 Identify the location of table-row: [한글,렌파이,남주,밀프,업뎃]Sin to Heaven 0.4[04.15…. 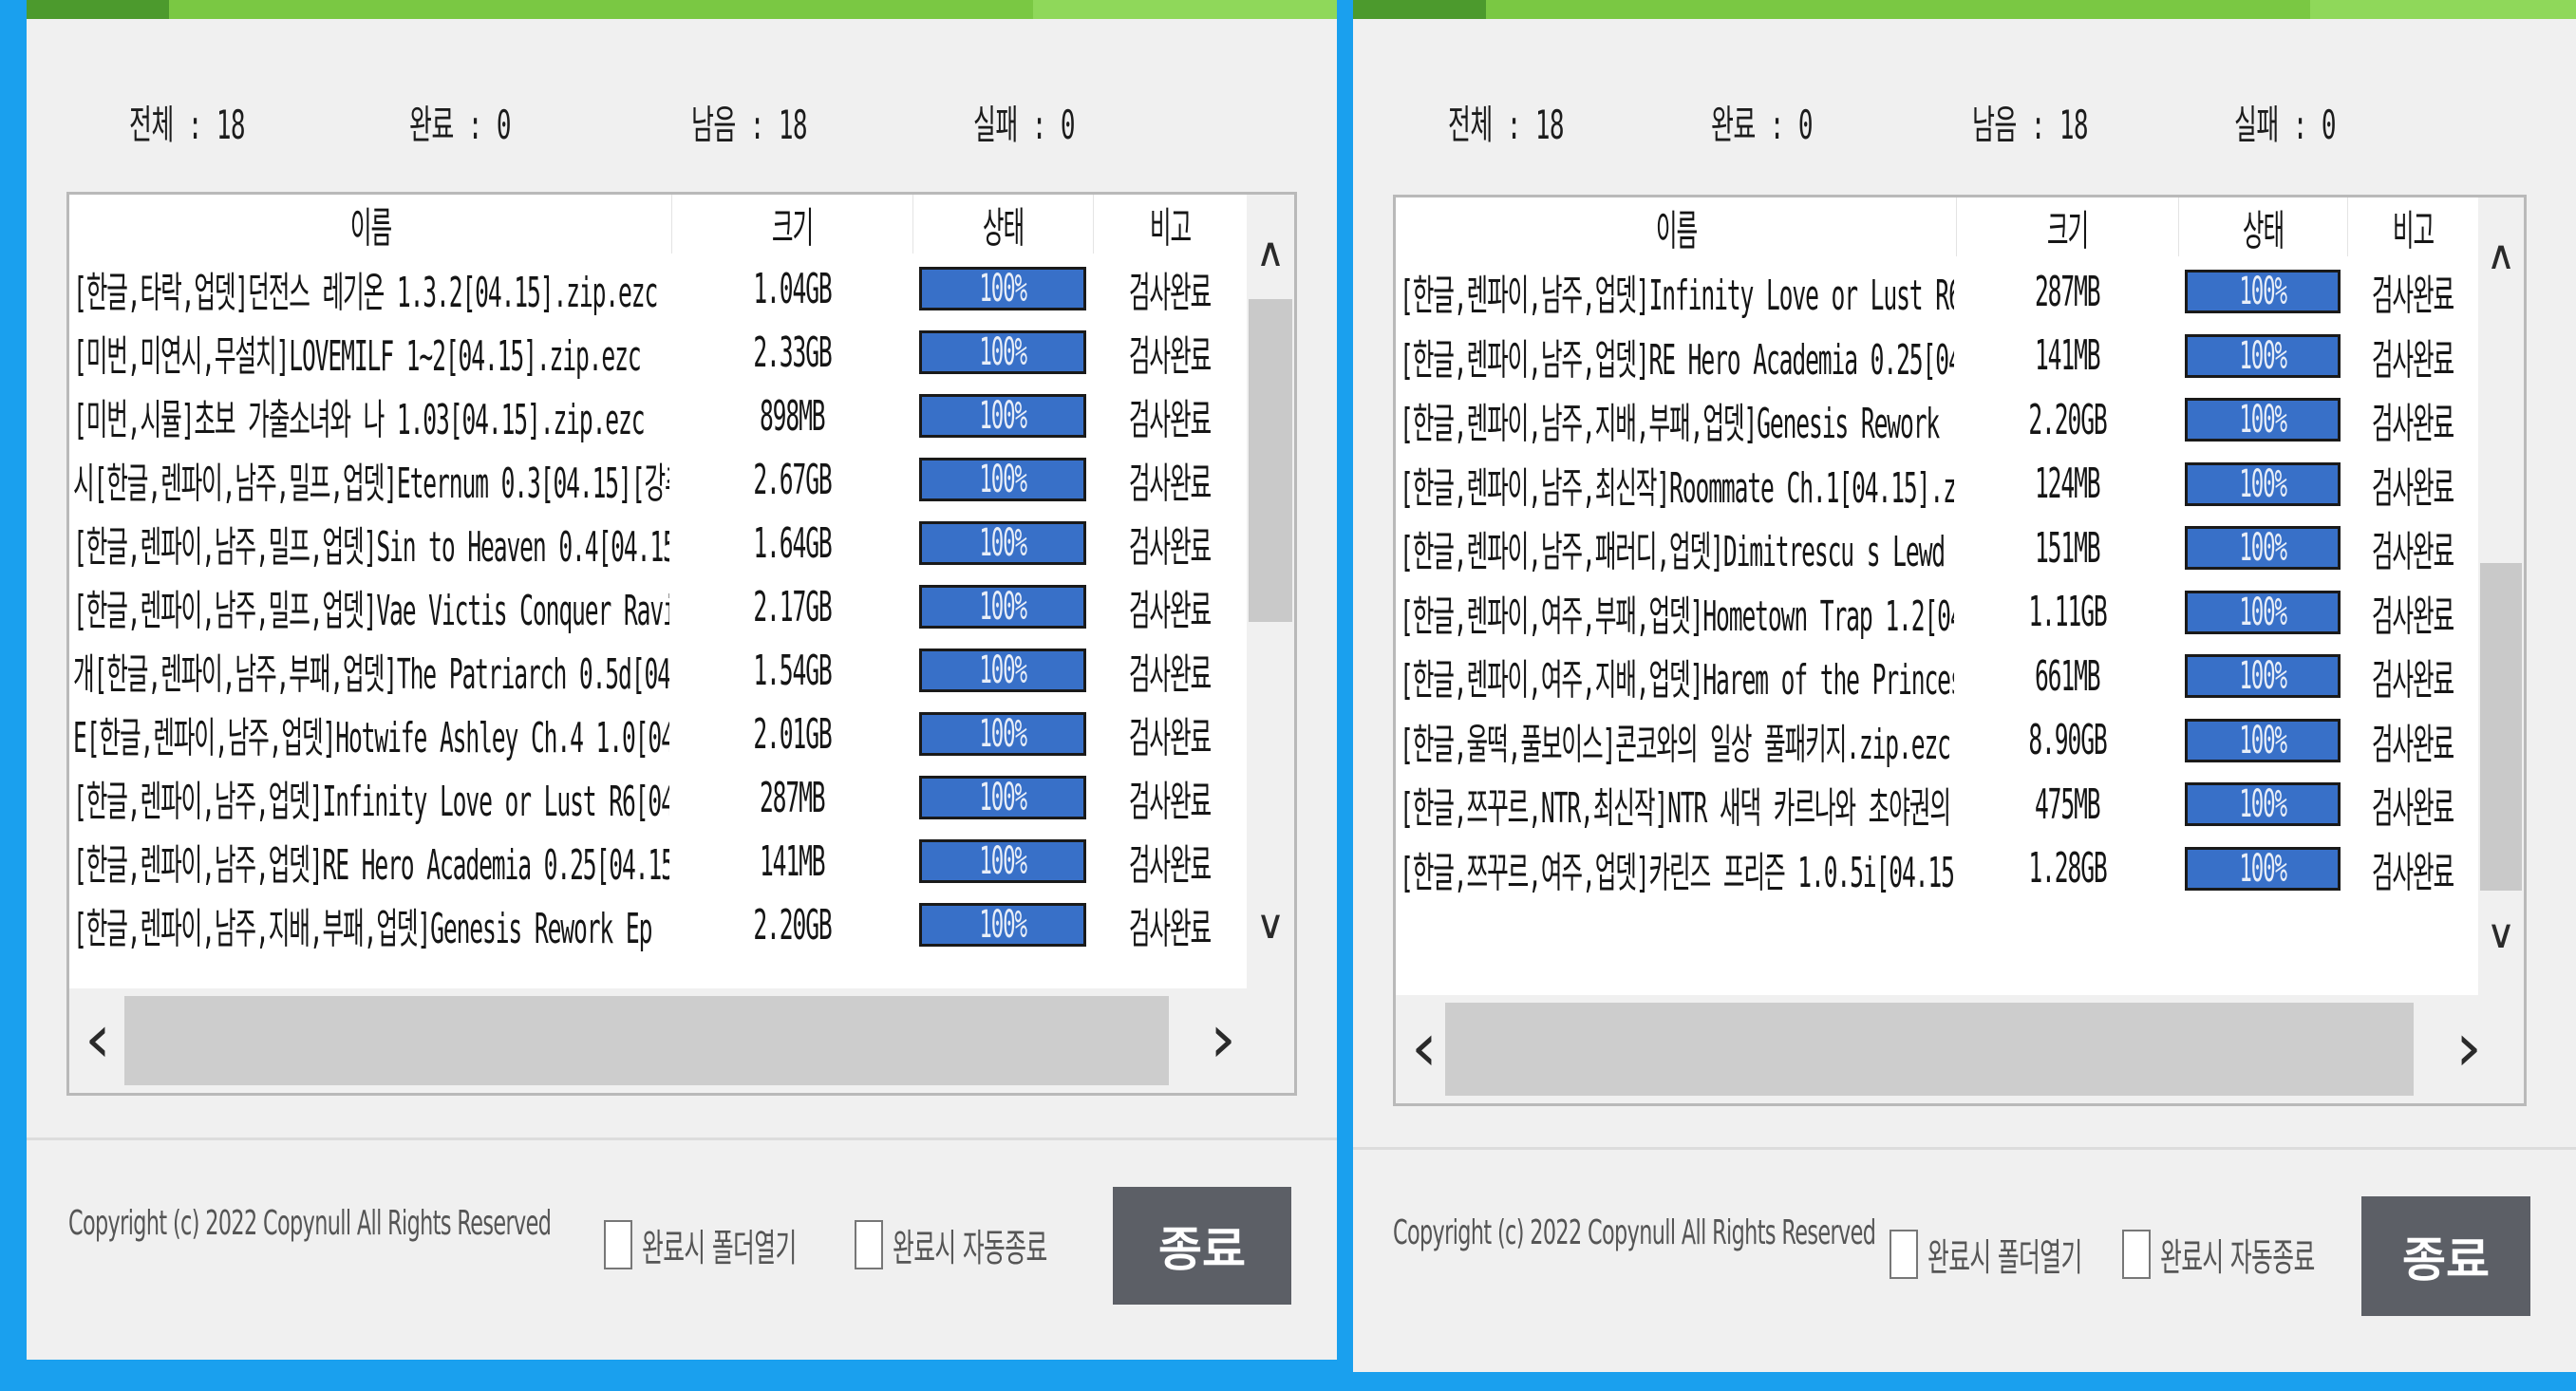
(658, 543).